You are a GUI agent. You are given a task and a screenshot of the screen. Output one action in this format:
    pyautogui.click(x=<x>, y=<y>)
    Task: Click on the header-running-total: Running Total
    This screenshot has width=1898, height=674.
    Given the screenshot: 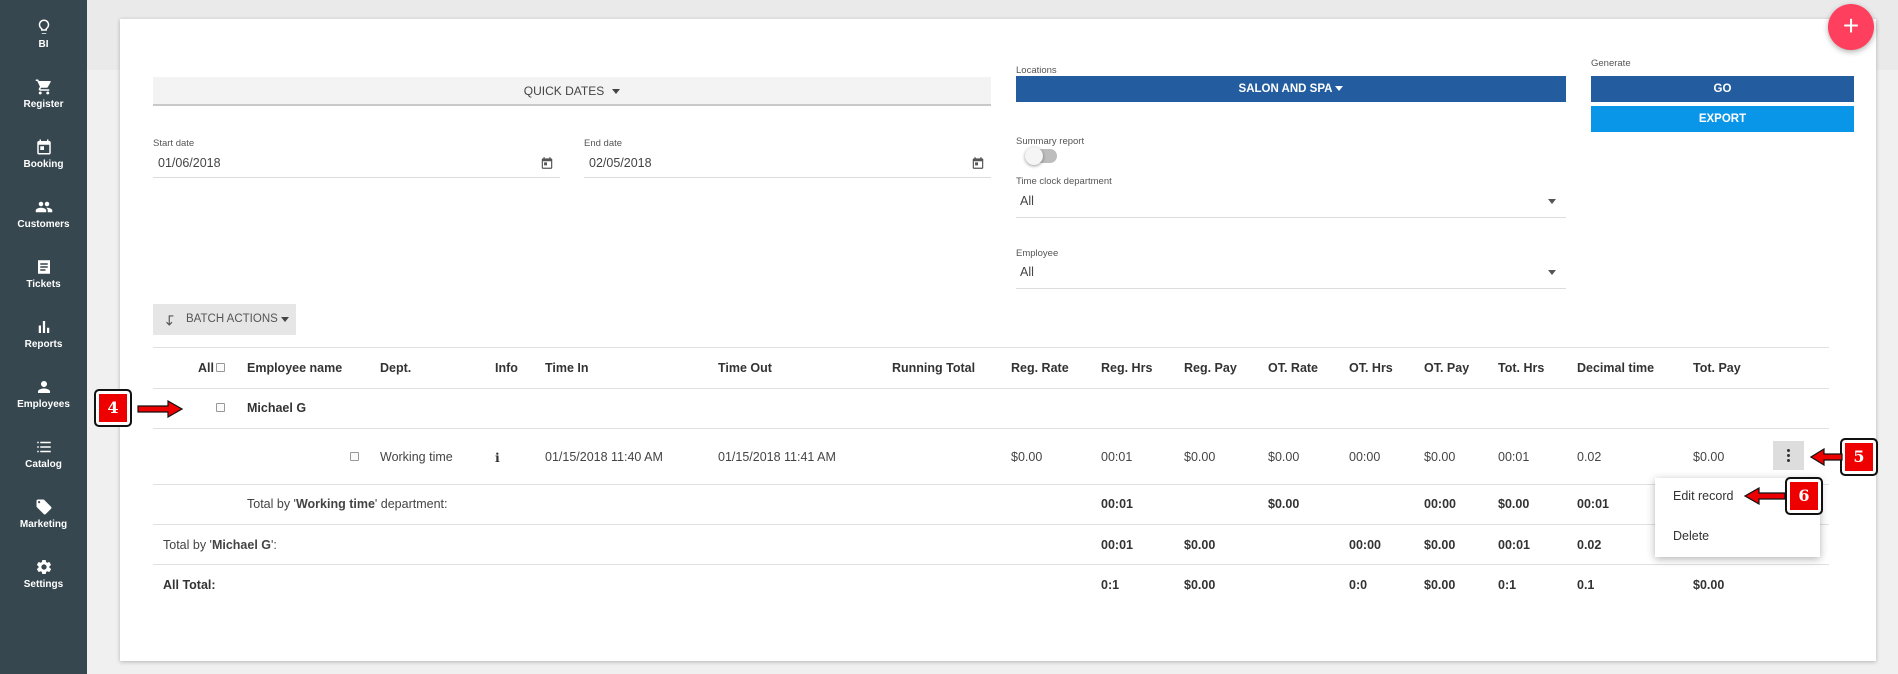 What is the action you would take?
    pyautogui.click(x=934, y=368)
    